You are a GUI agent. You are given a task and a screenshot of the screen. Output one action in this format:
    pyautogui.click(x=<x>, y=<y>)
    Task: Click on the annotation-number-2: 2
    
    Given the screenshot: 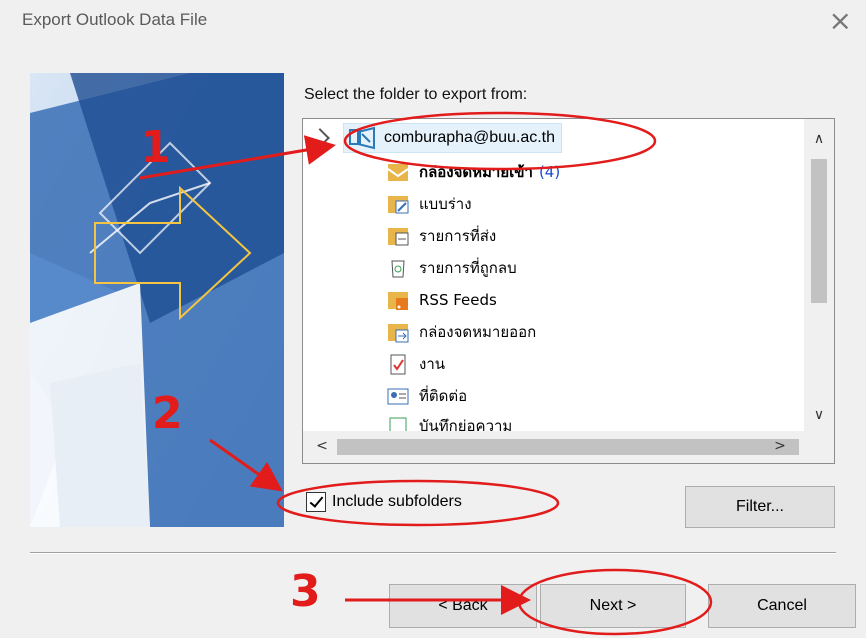 What is the action you would take?
    pyautogui.click(x=167, y=413)
    